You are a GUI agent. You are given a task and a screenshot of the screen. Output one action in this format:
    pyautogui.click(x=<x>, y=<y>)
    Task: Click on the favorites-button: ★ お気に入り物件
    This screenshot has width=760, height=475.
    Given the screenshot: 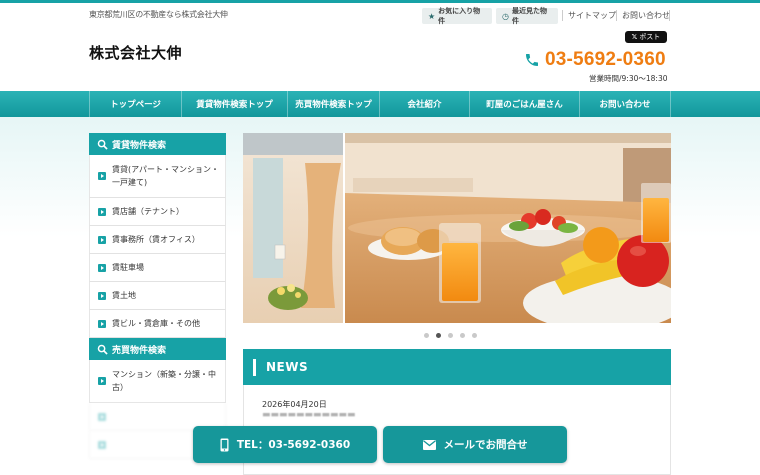 What is the action you would take?
    pyautogui.click(x=457, y=16)
    